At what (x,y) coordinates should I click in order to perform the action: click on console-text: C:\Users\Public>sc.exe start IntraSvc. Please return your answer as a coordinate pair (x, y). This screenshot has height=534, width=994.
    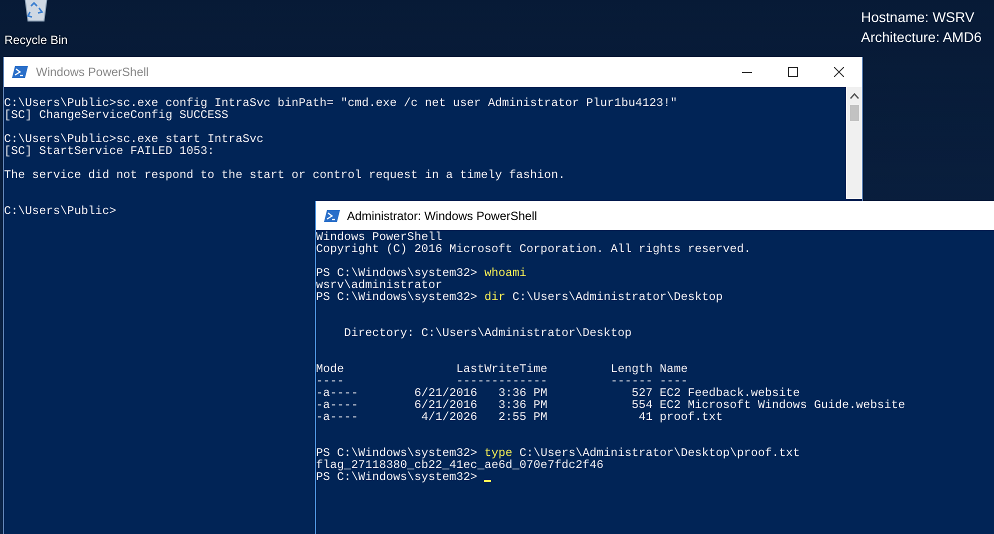
    Looking at the image, I should click on (134, 139).